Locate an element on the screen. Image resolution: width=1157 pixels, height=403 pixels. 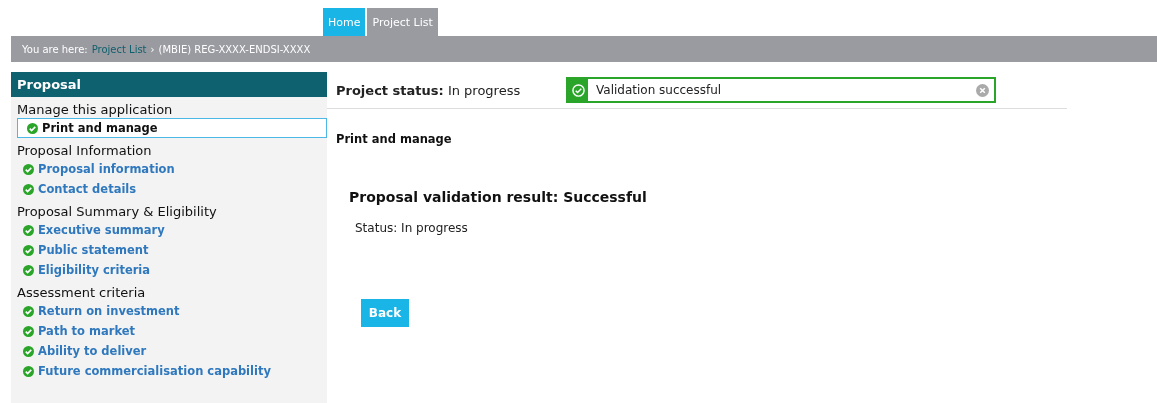
alert-message: Validation successful is located at coordinates (659, 90).